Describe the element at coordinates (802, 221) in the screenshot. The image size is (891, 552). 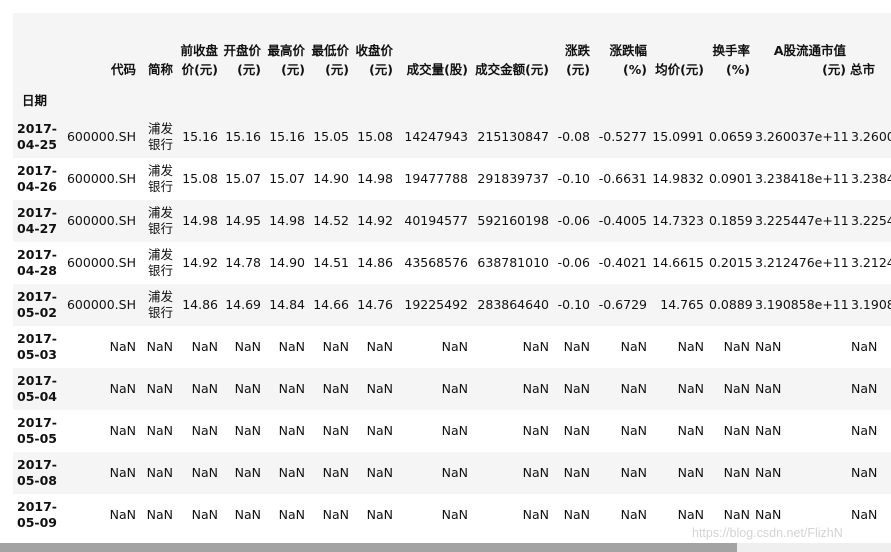
I see `table-cell: 3.225447e+11` at that location.